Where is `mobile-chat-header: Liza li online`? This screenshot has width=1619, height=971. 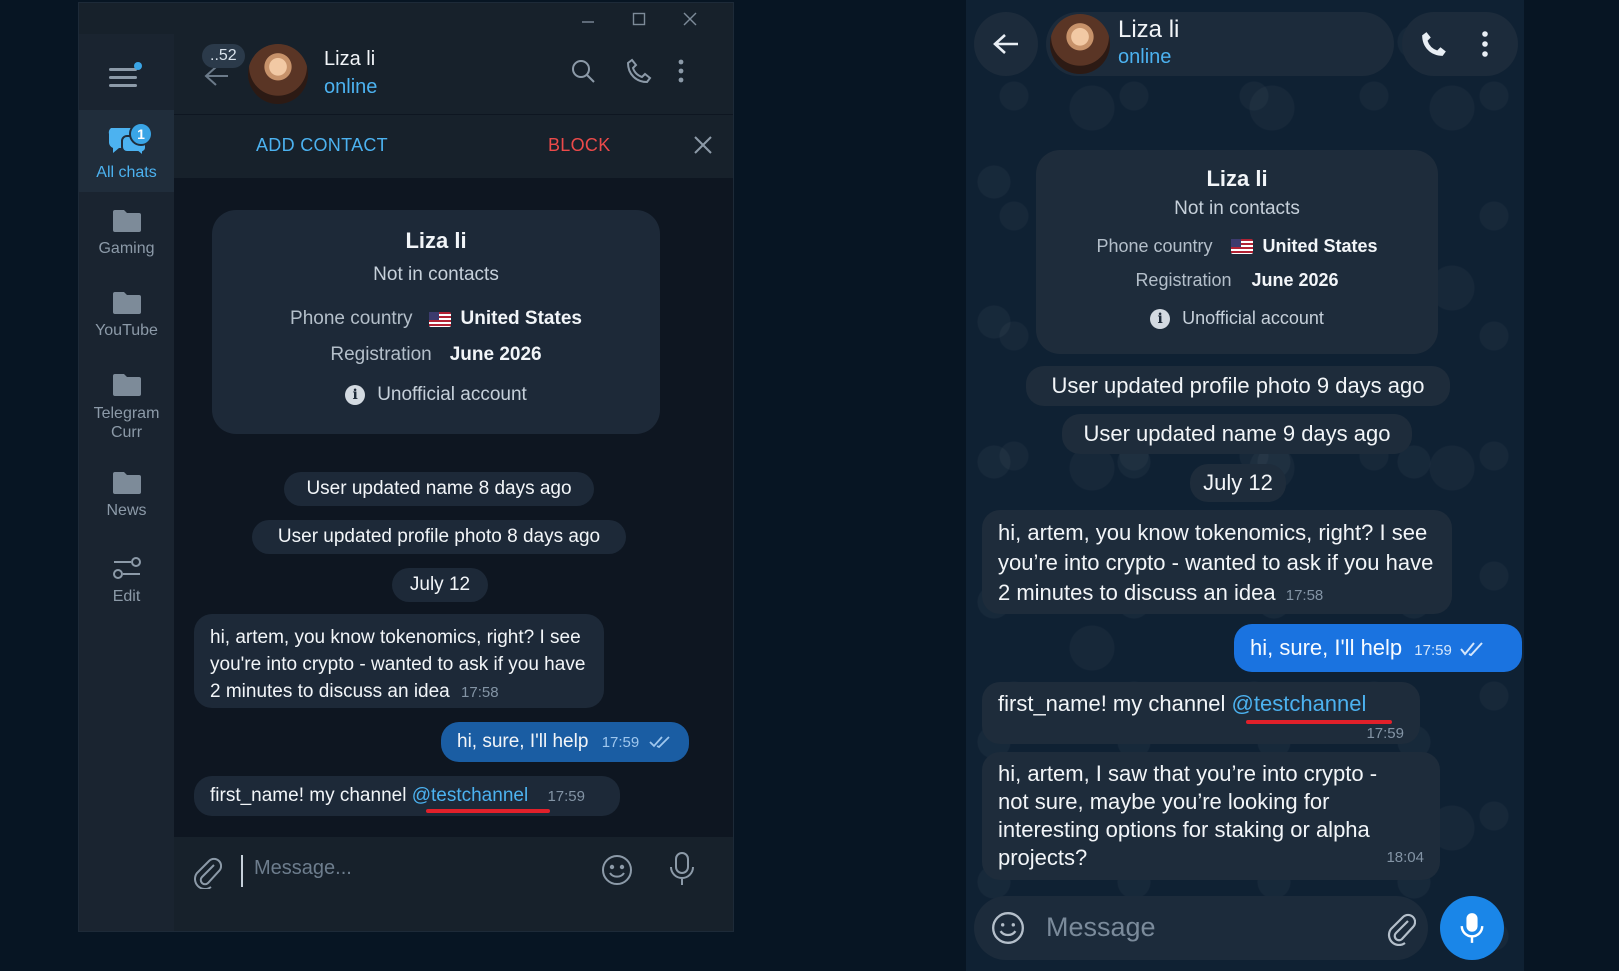 mobile-chat-header: Liza li online is located at coordinates (1220, 44).